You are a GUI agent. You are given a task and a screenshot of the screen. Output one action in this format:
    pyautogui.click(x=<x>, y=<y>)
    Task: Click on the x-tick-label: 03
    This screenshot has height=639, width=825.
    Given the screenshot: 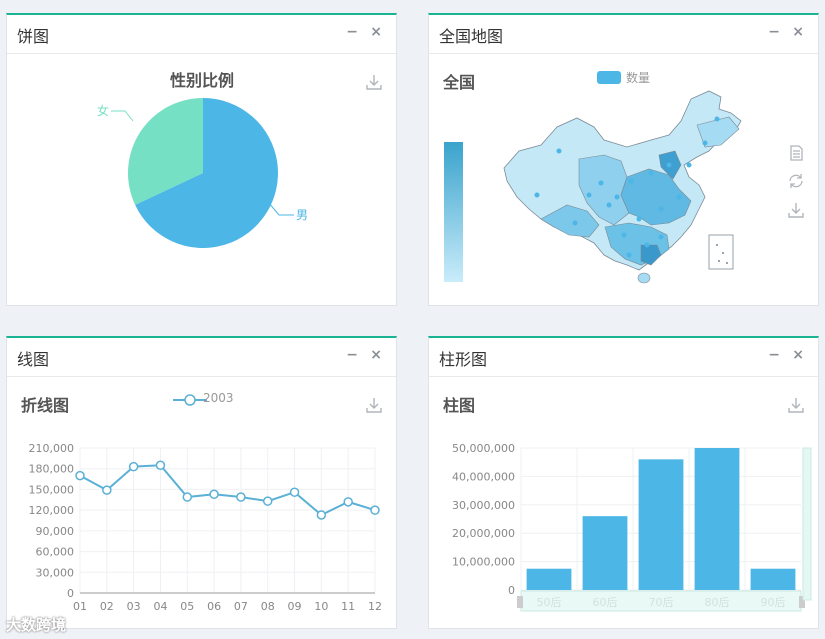 What is the action you would take?
    pyautogui.click(x=134, y=606)
    